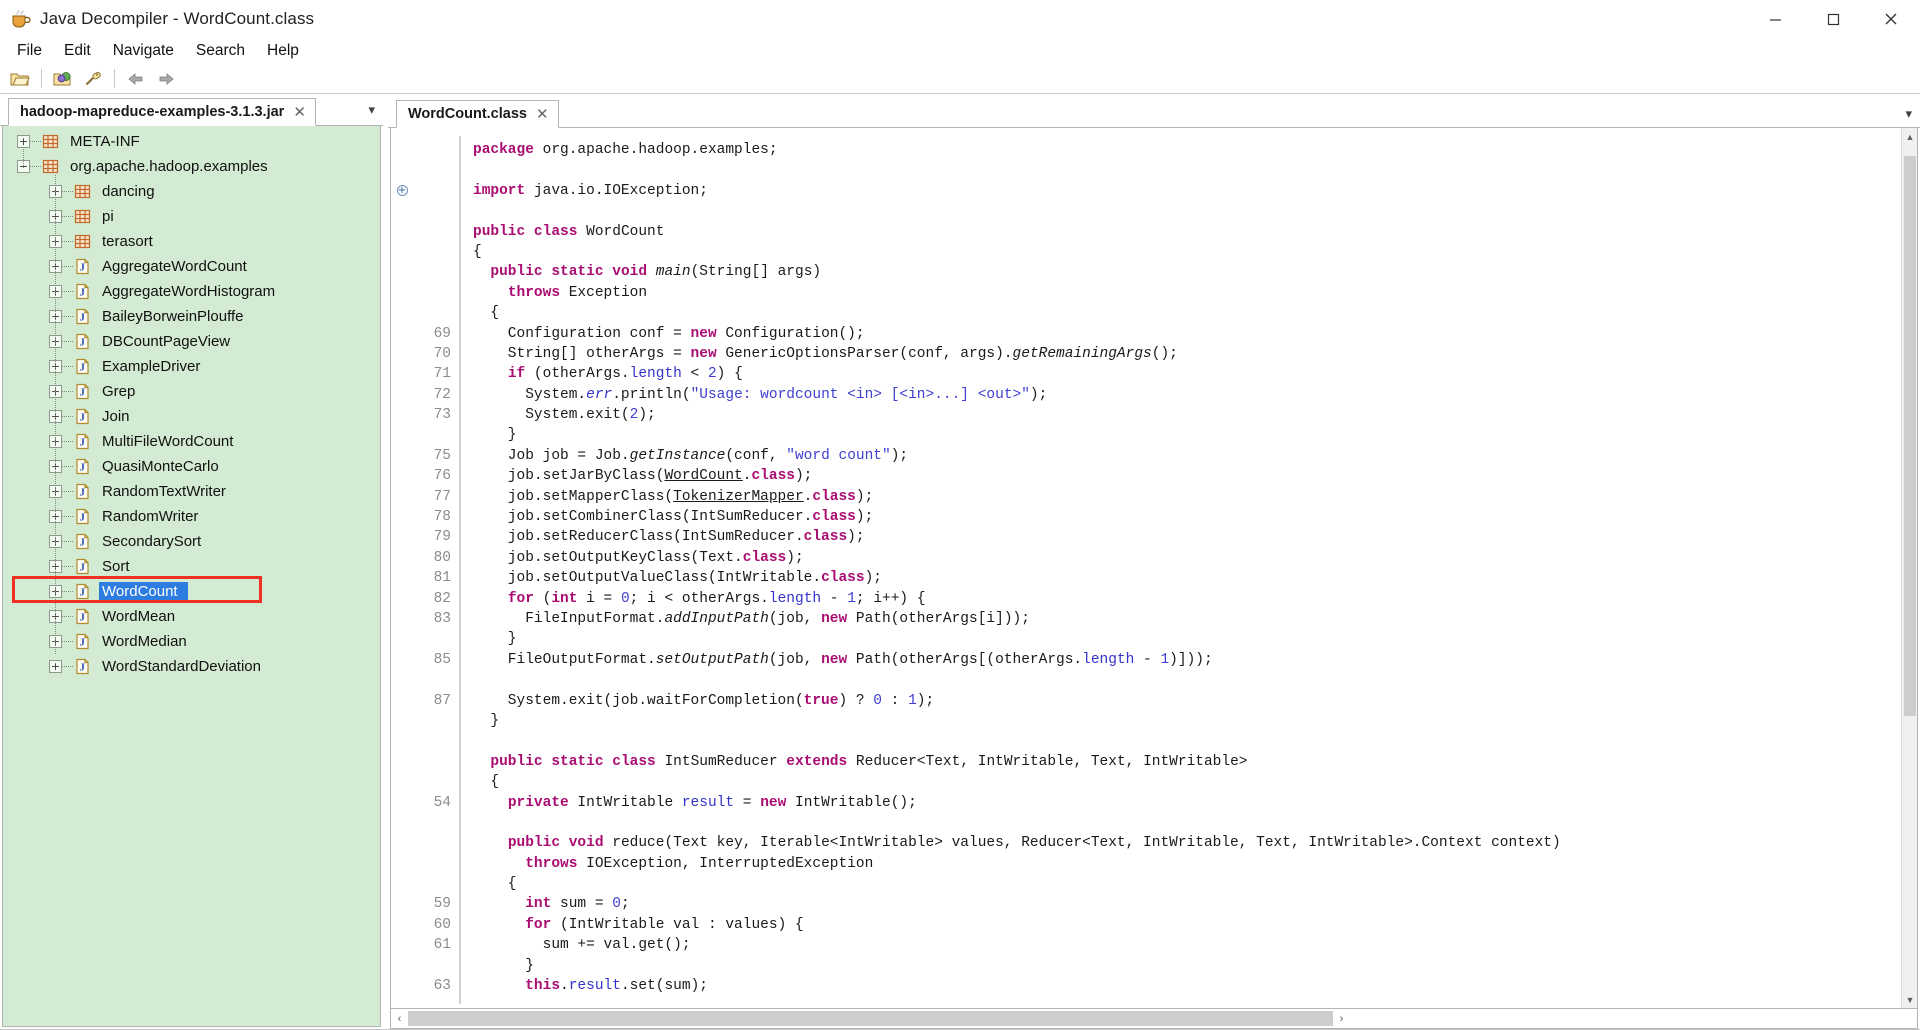 This screenshot has height=1030, width=1920. Describe the element at coordinates (191, 216) in the screenshot. I see `tree-node: + pi` at that location.